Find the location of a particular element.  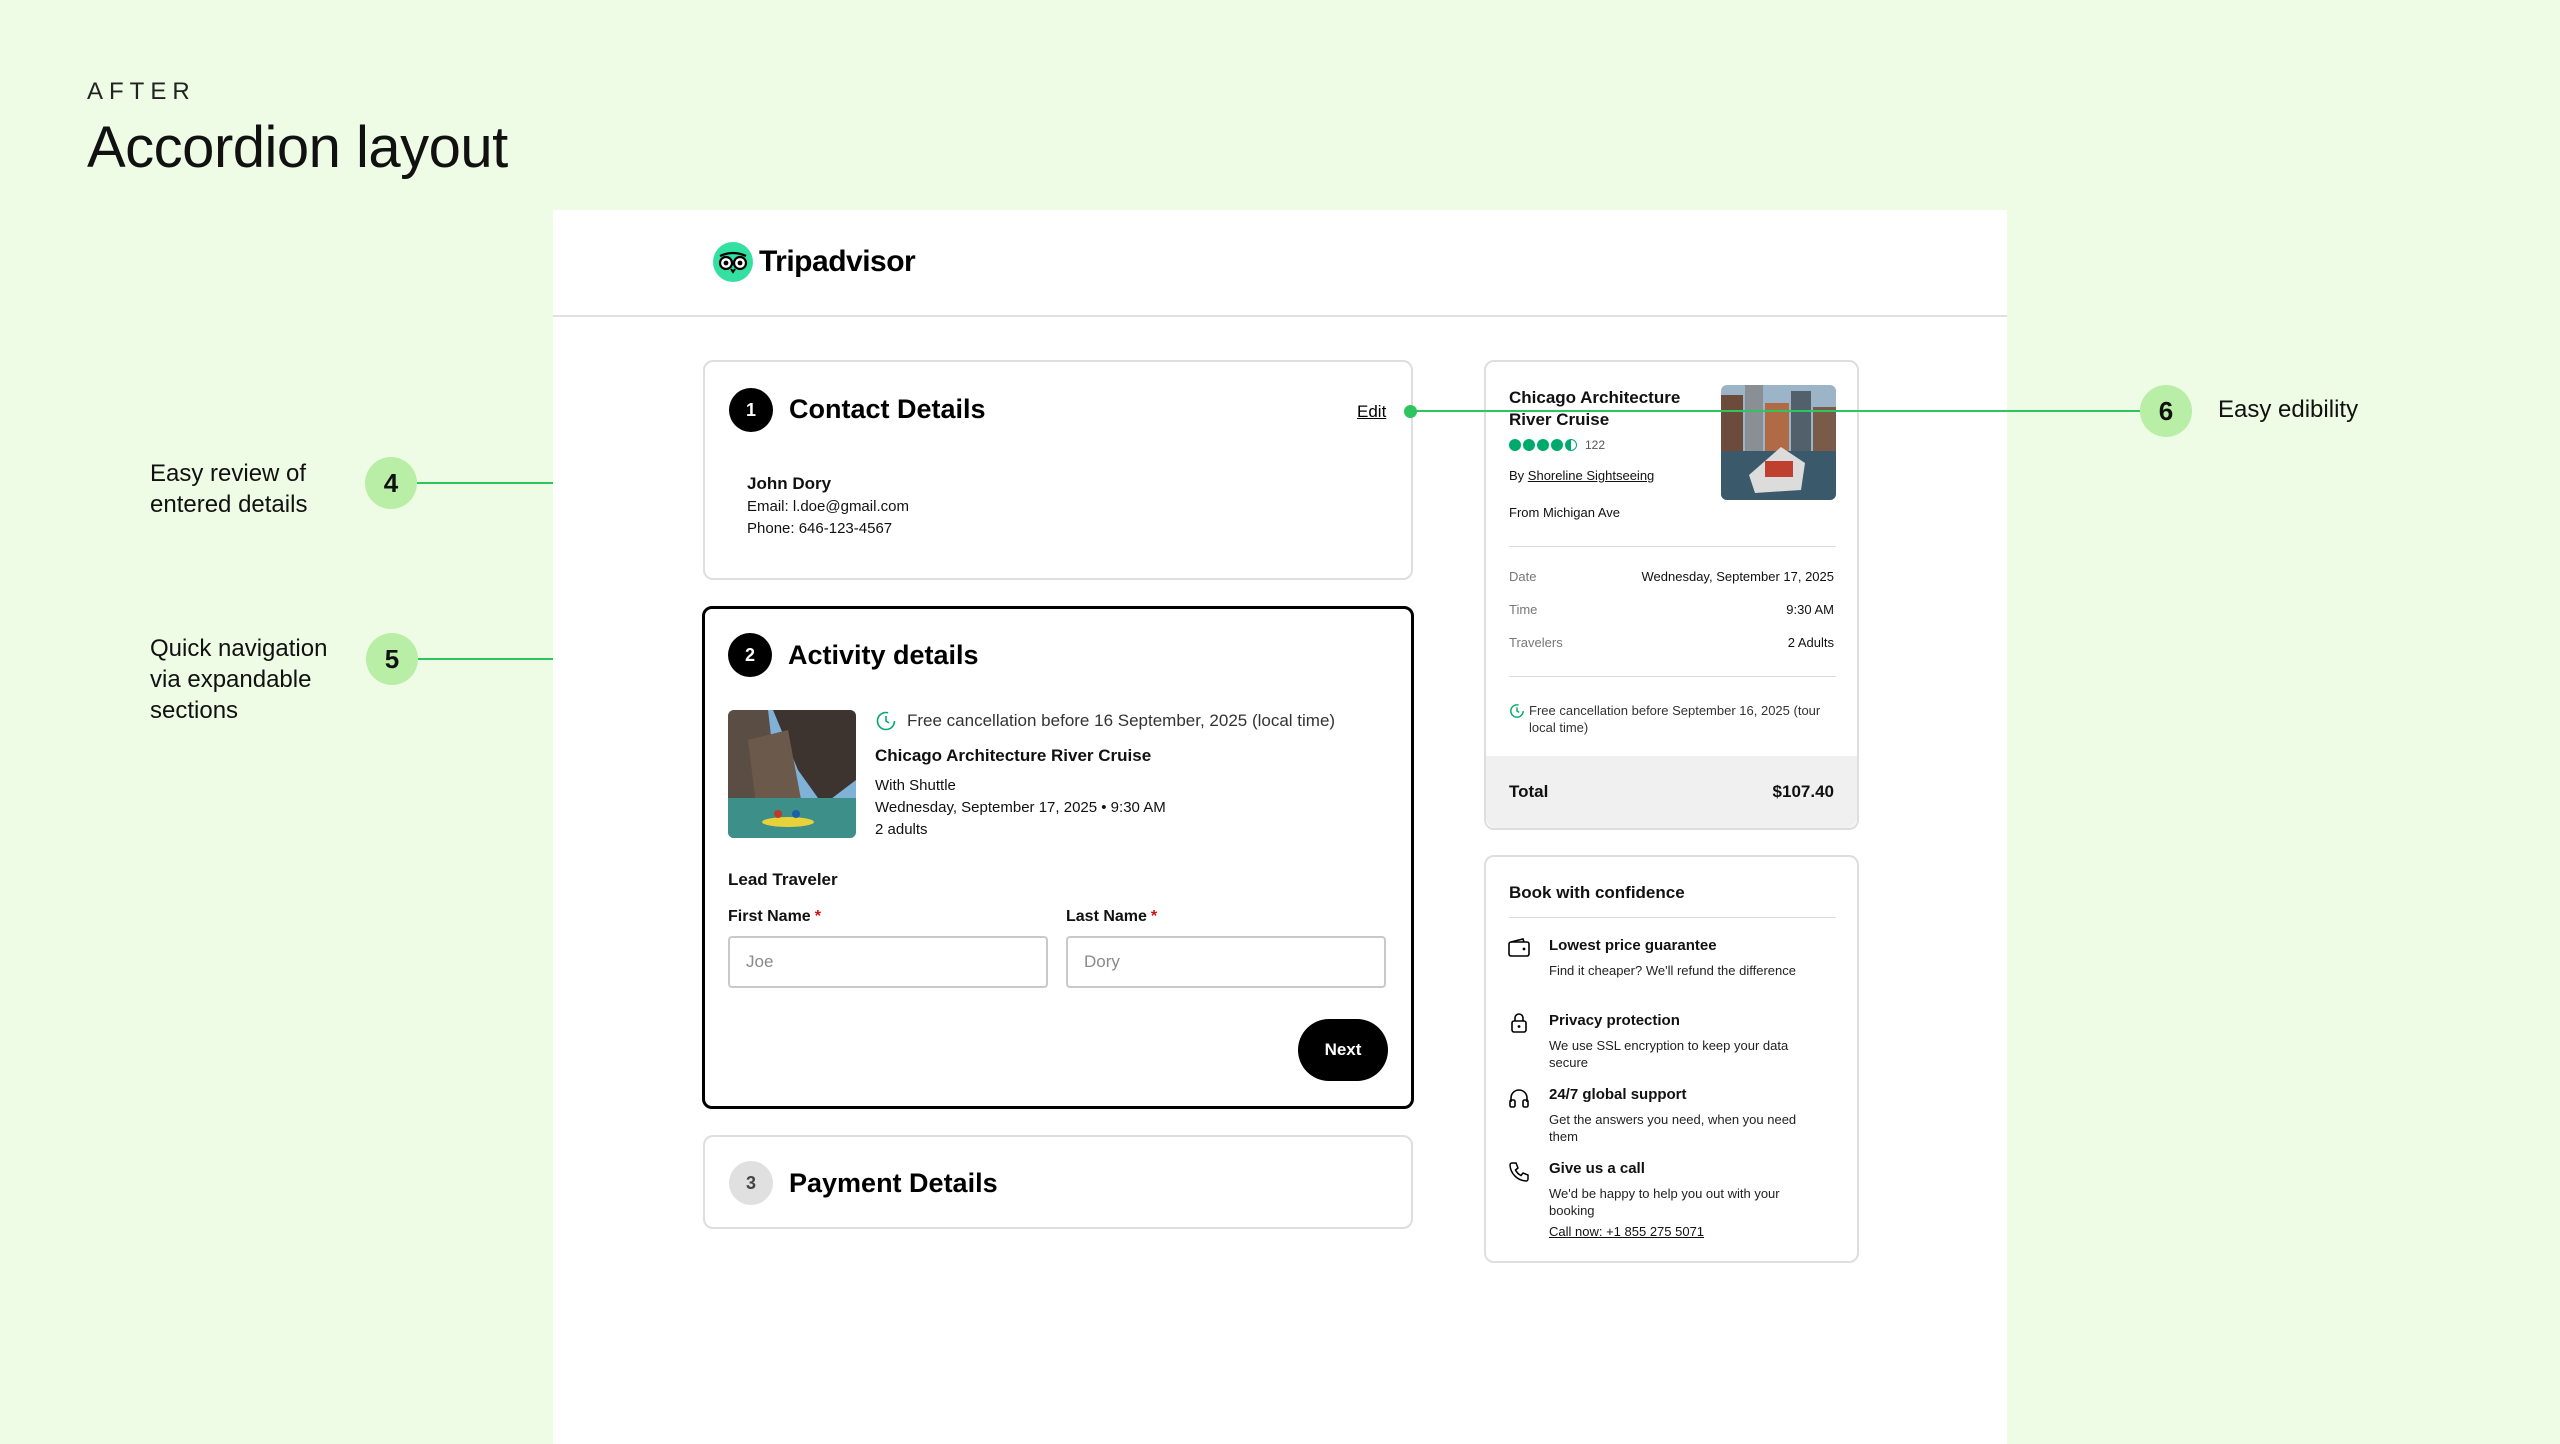

confidence-item-title: 24/7 global support is located at coordinates (1618, 1094).